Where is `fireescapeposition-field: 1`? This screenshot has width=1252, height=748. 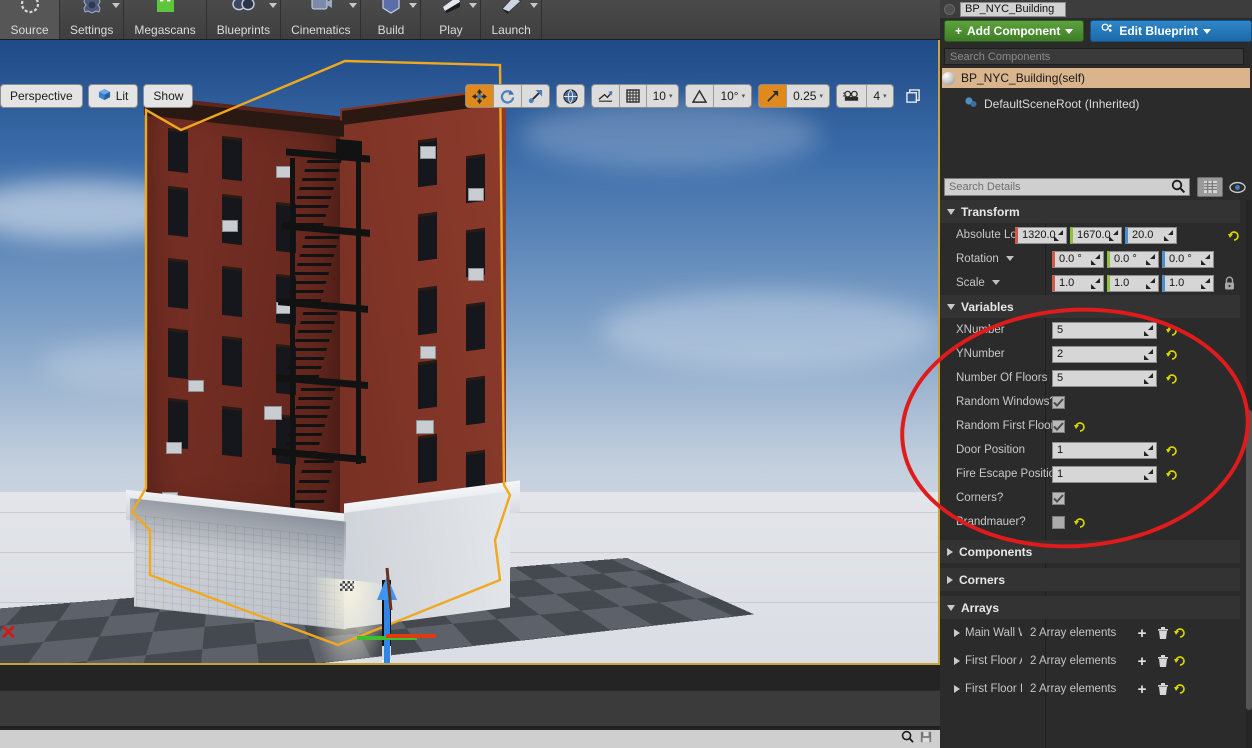
fireescapeposition-field: 1 is located at coordinates (1104, 474).